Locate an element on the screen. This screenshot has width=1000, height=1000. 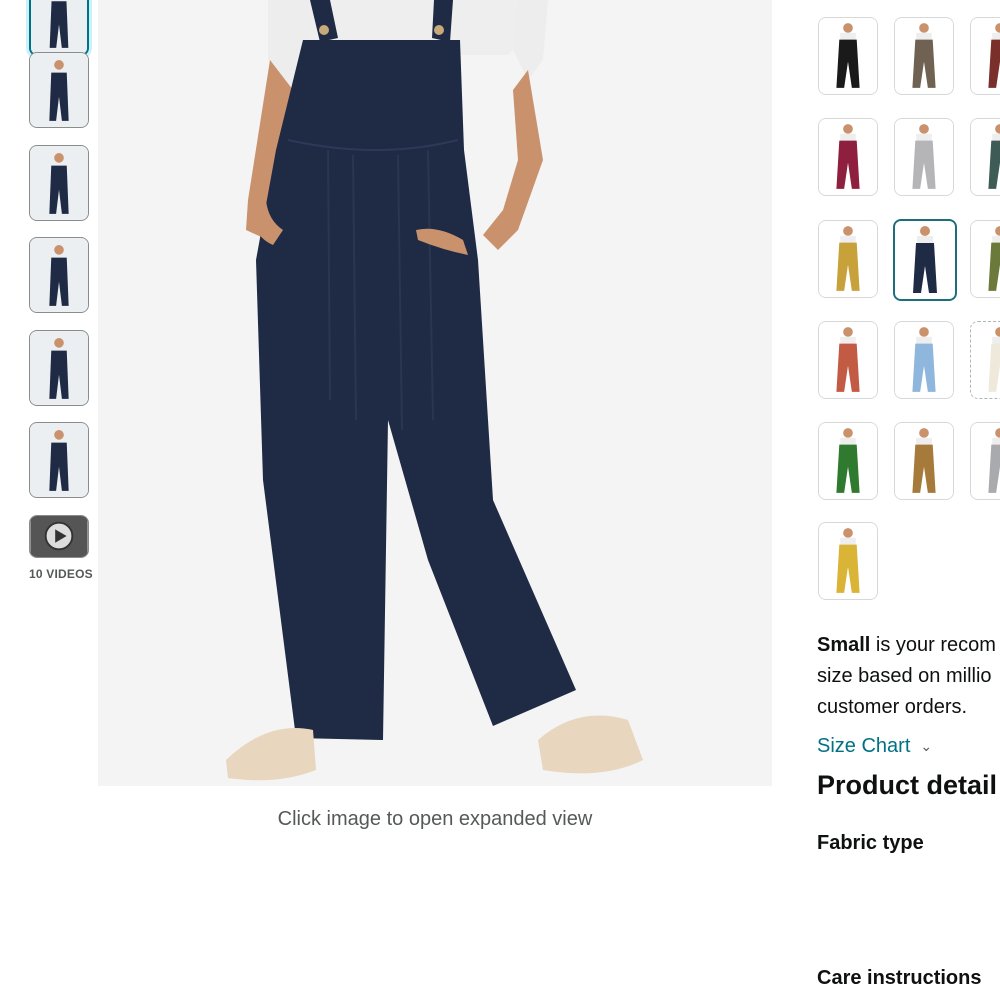
size-chart-label: Size Chart is located at coordinates (863, 746).